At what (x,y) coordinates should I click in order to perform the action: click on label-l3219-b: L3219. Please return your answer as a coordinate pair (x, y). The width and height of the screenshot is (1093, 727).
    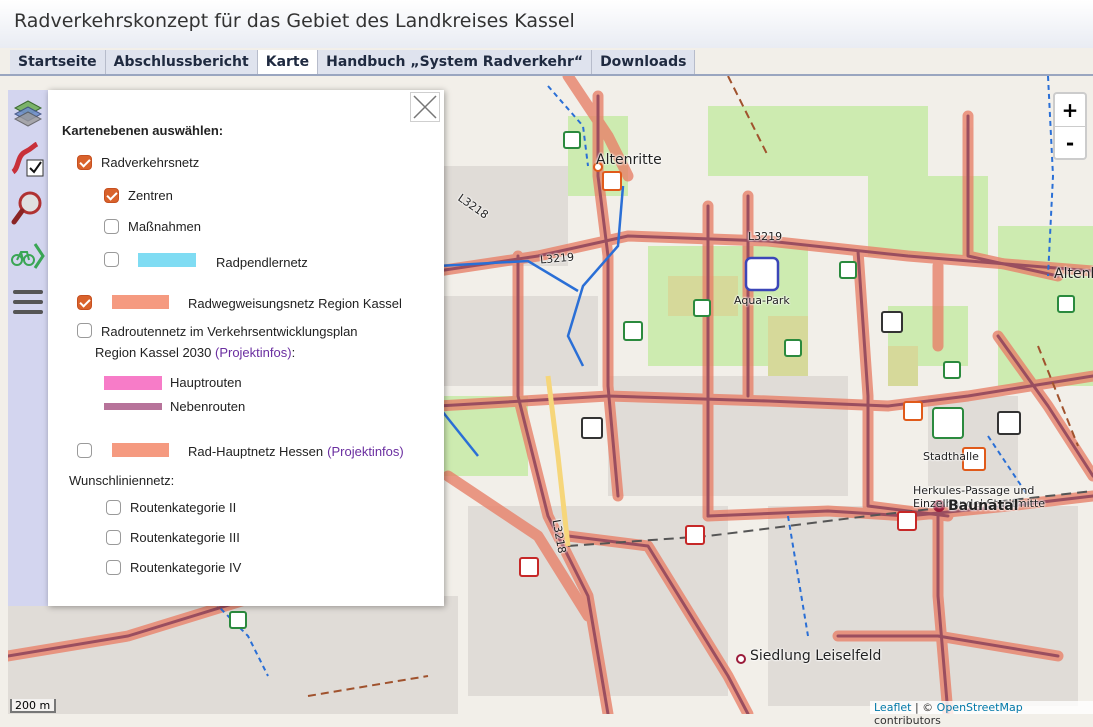
    Looking at the image, I should click on (765, 236).